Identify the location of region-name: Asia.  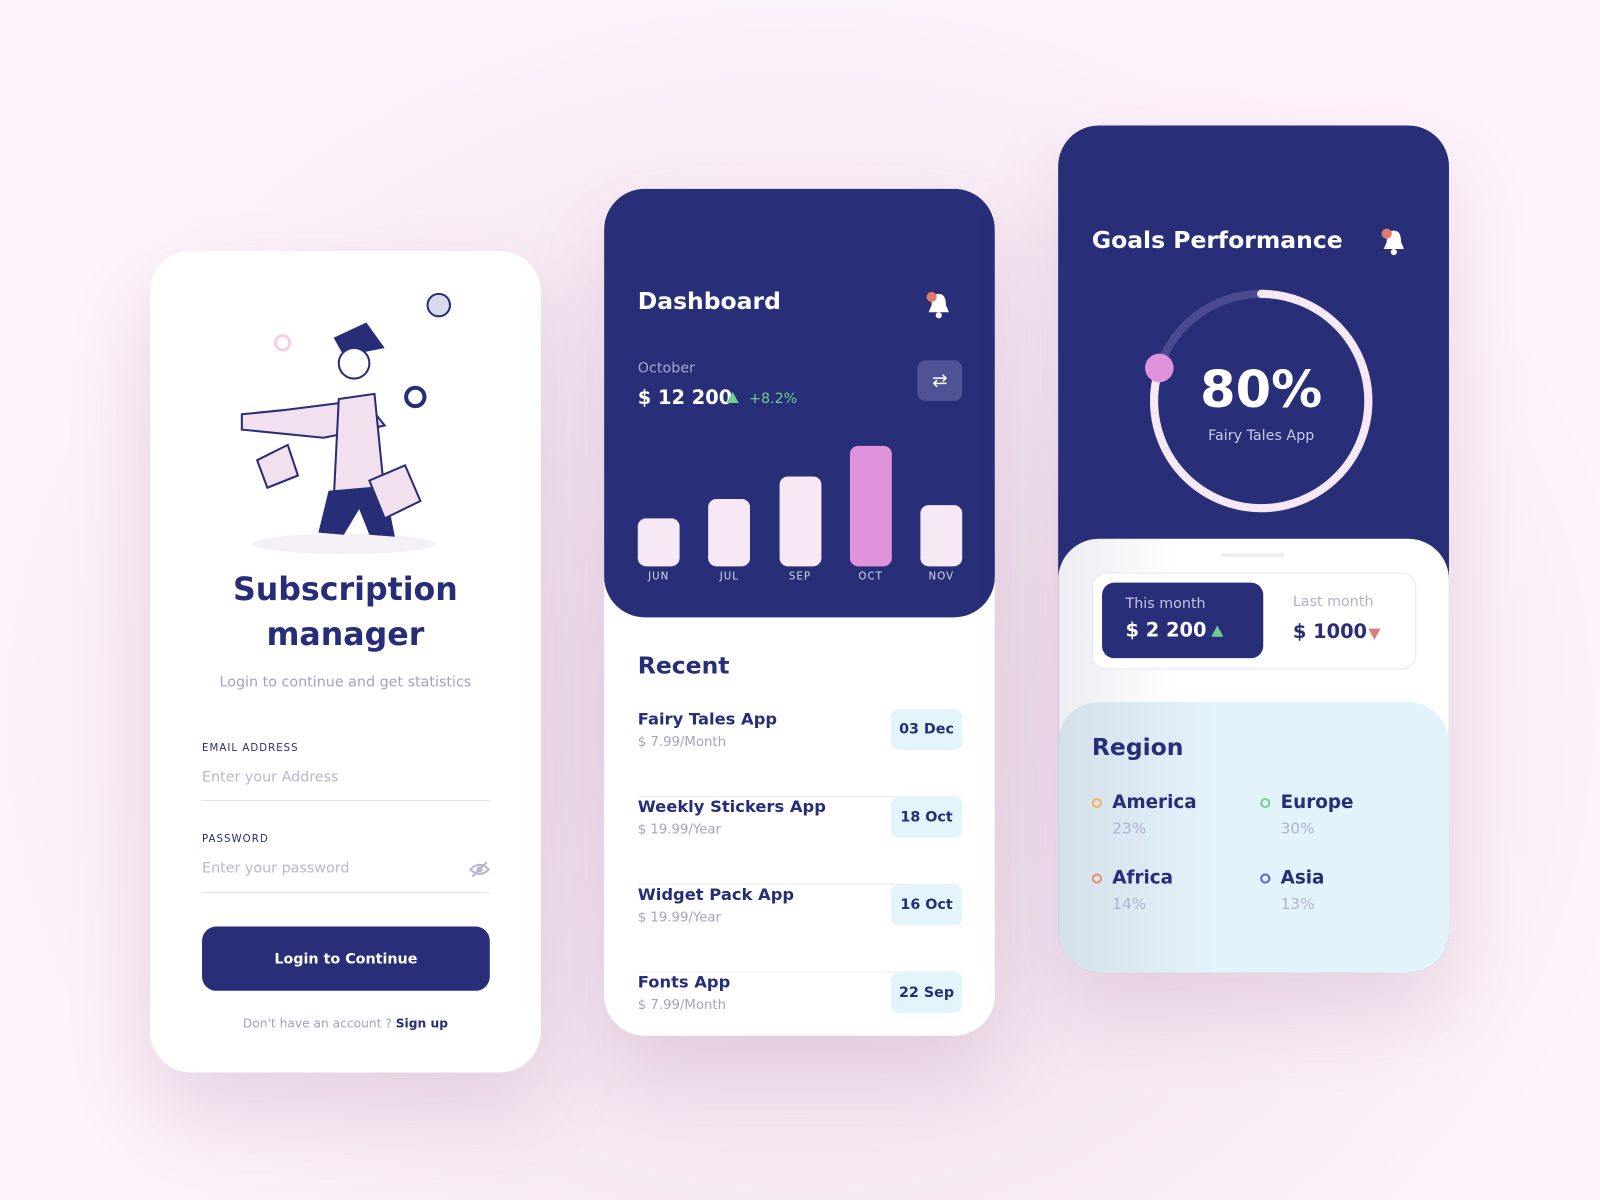
(1302, 878).